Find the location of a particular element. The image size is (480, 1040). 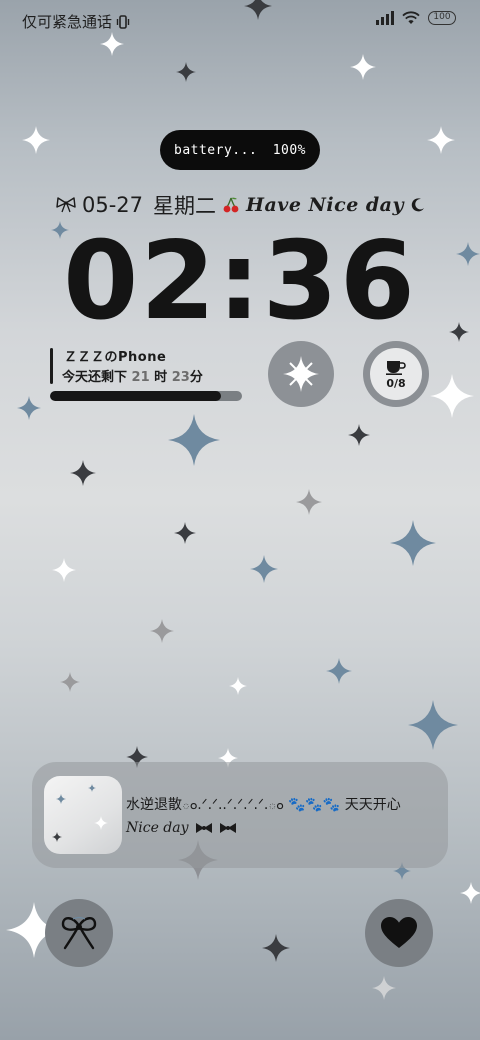

hours-unit: 时 is located at coordinates (161, 377).